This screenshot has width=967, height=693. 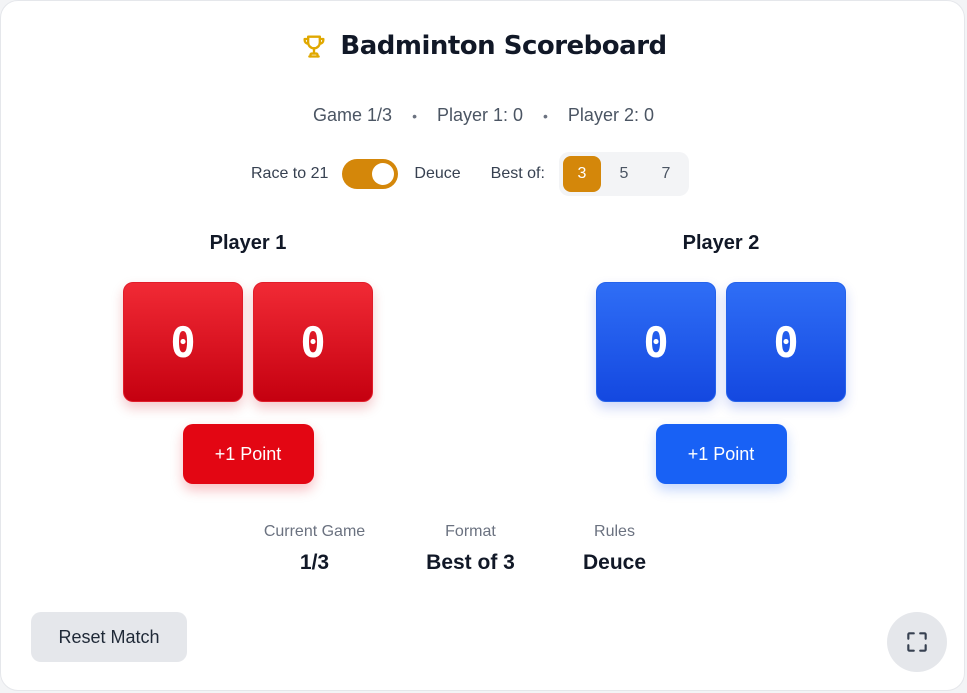 What do you see at coordinates (109, 637) in the screenshot?
I see `reset-match-button: Reset Match` at bounding box center [109, 637].